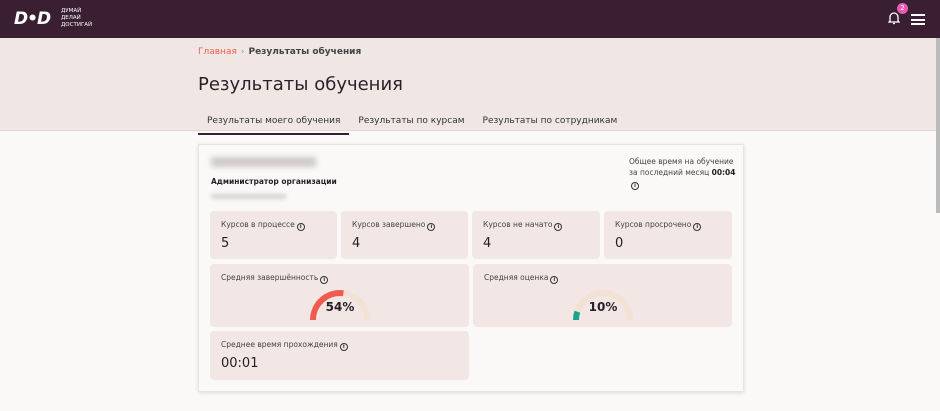 This screenshot has height=411, width=940. I want to click on stat-tile: Курсов в процессе i 5, so click(273, 235).